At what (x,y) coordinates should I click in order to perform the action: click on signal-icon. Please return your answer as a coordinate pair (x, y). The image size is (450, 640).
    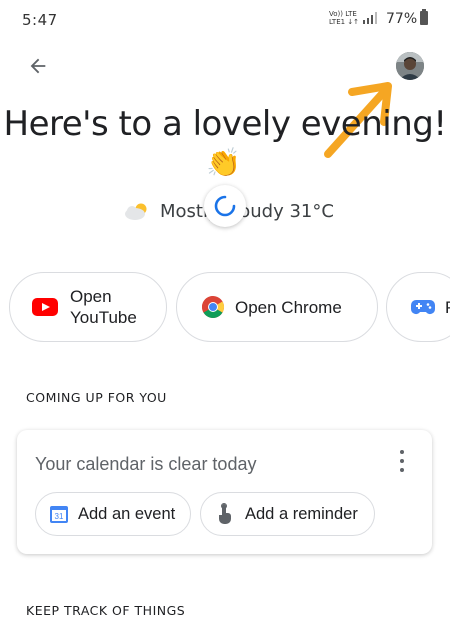
    Looking at the image, I should click on (370, 18).